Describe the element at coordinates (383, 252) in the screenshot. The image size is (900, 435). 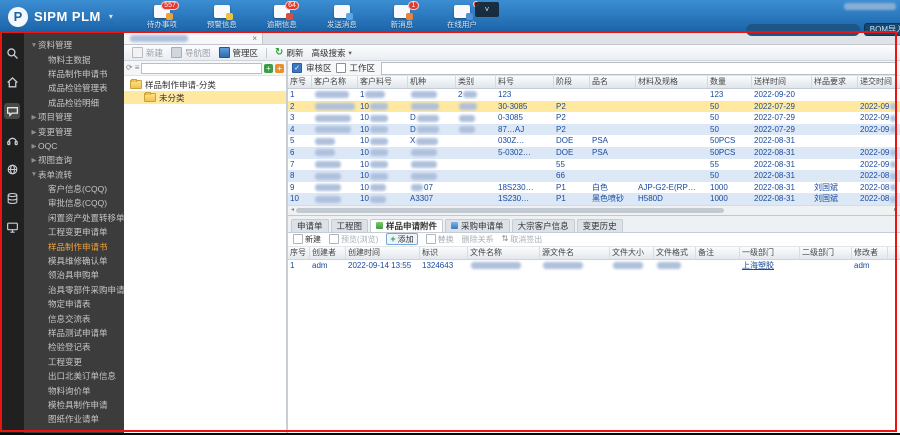
I see `column-header-创建时间: 创建时间` at that location.